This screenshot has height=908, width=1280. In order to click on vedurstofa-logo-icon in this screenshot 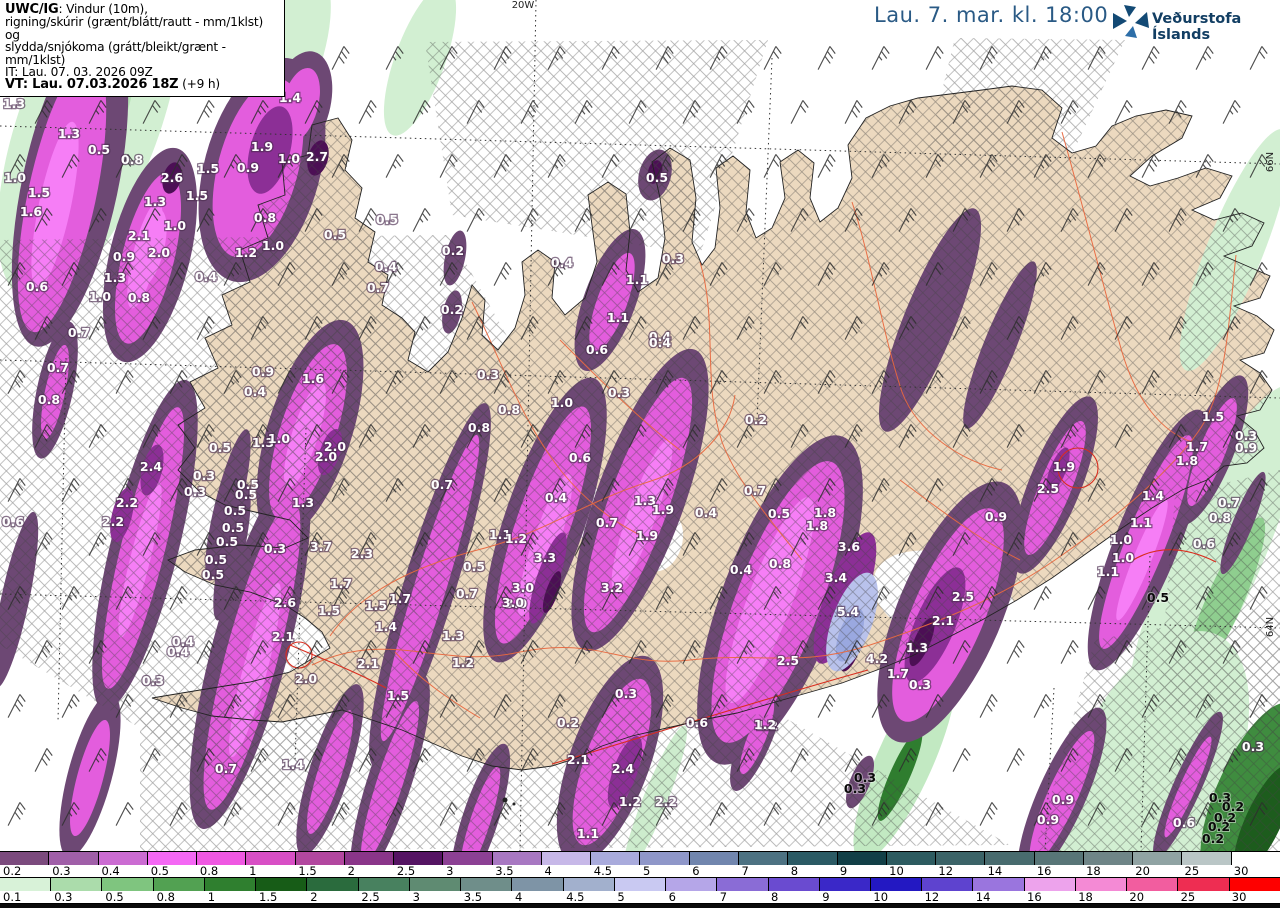, I will do `click(1131, 21)`.